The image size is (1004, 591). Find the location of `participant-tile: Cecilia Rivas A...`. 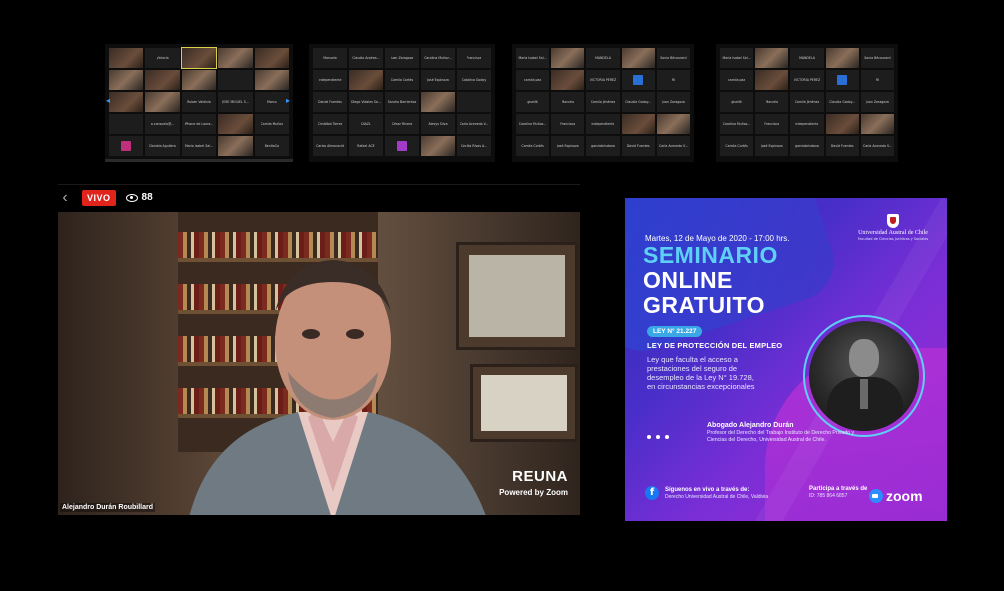

participant-tile: Cecilia Rivas A... is located at coordinates (474, 146).